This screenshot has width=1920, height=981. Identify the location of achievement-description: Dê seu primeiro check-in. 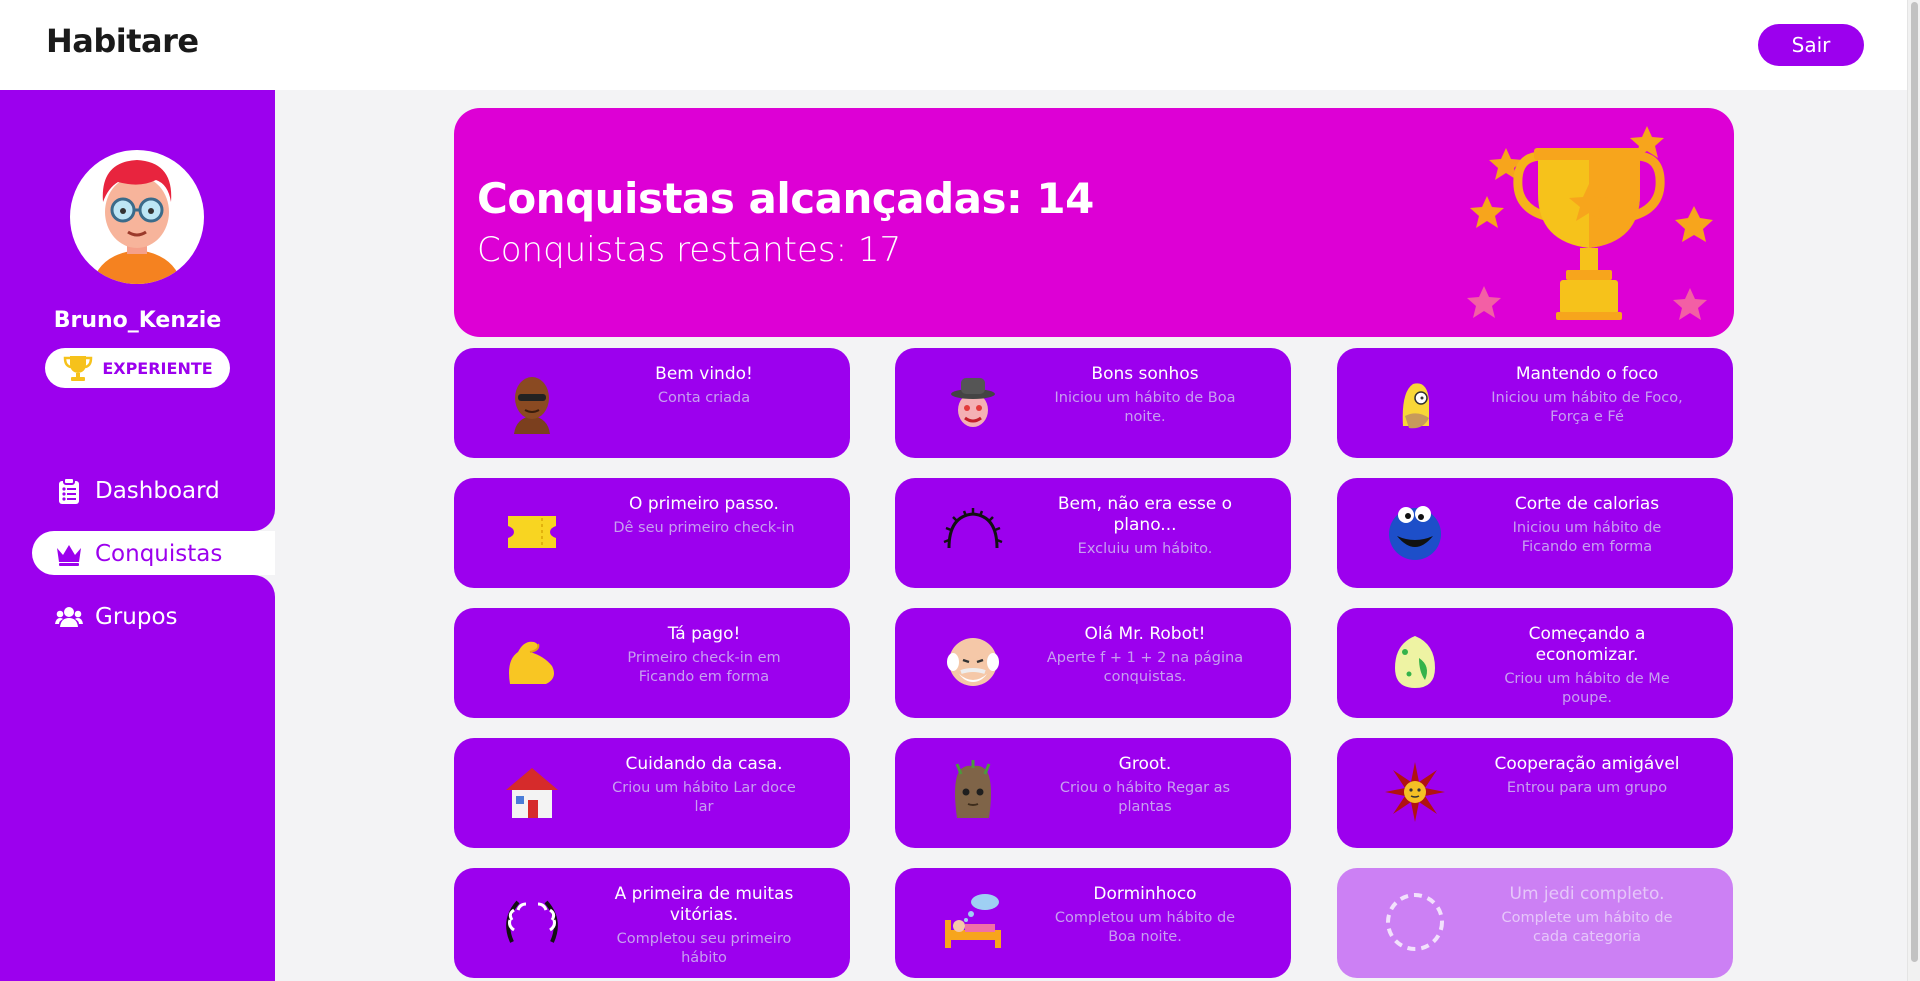
(704, 528).